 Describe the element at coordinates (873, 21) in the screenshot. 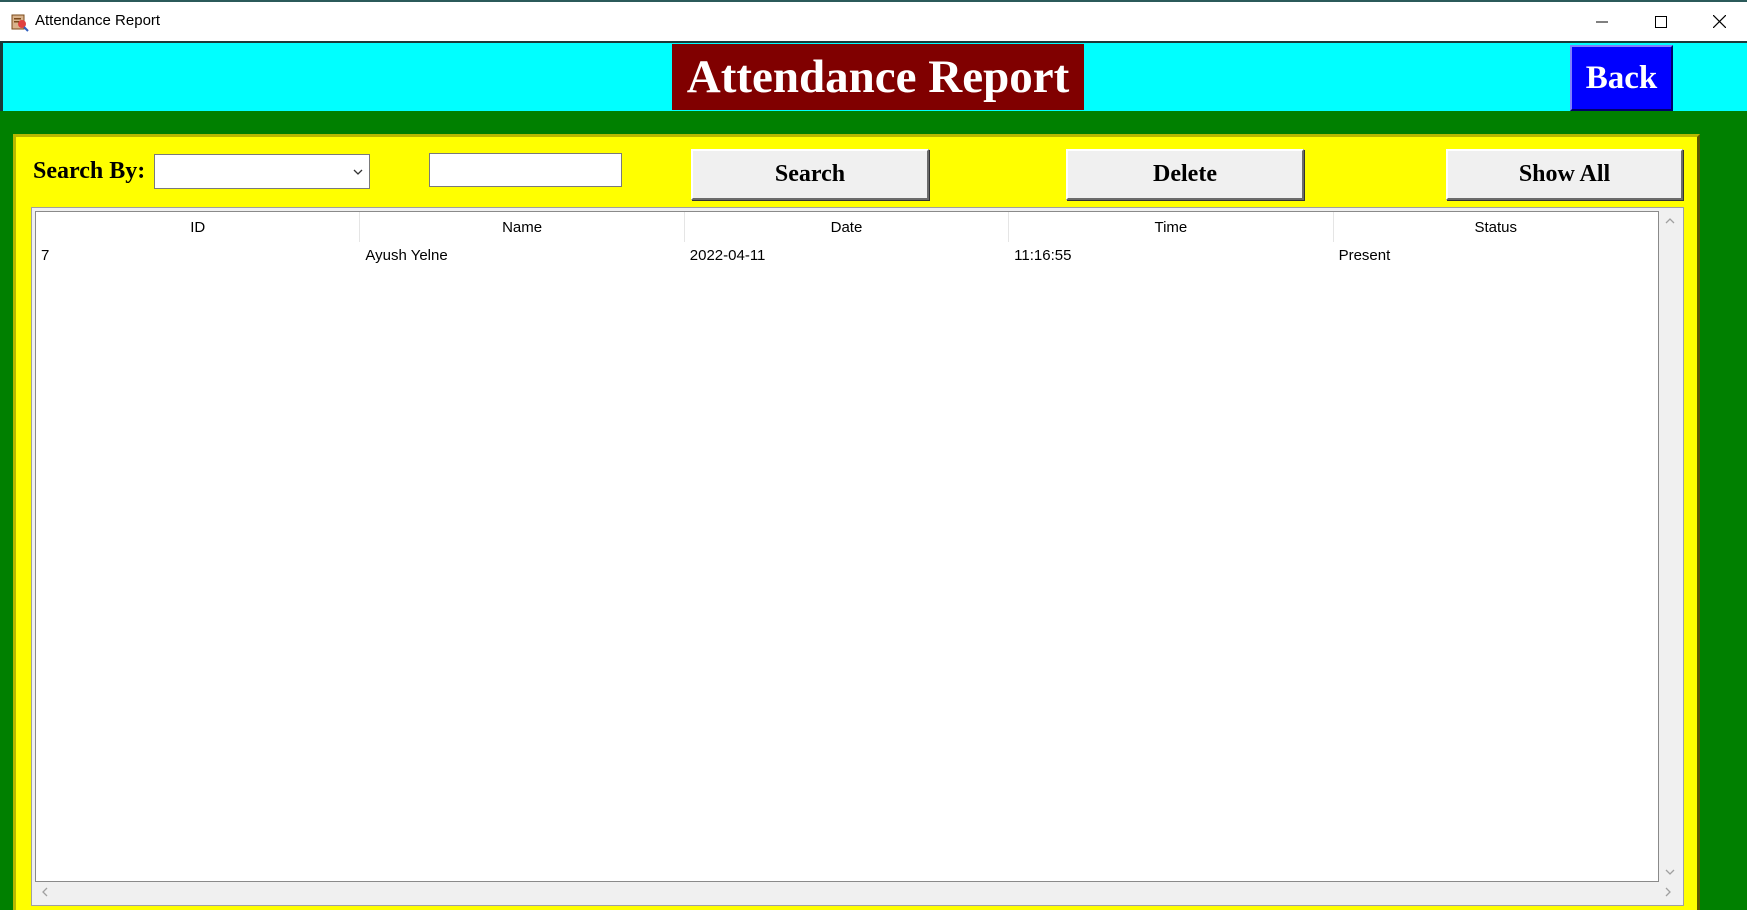

I see `window-titlebar: Attendance Report` at that location.